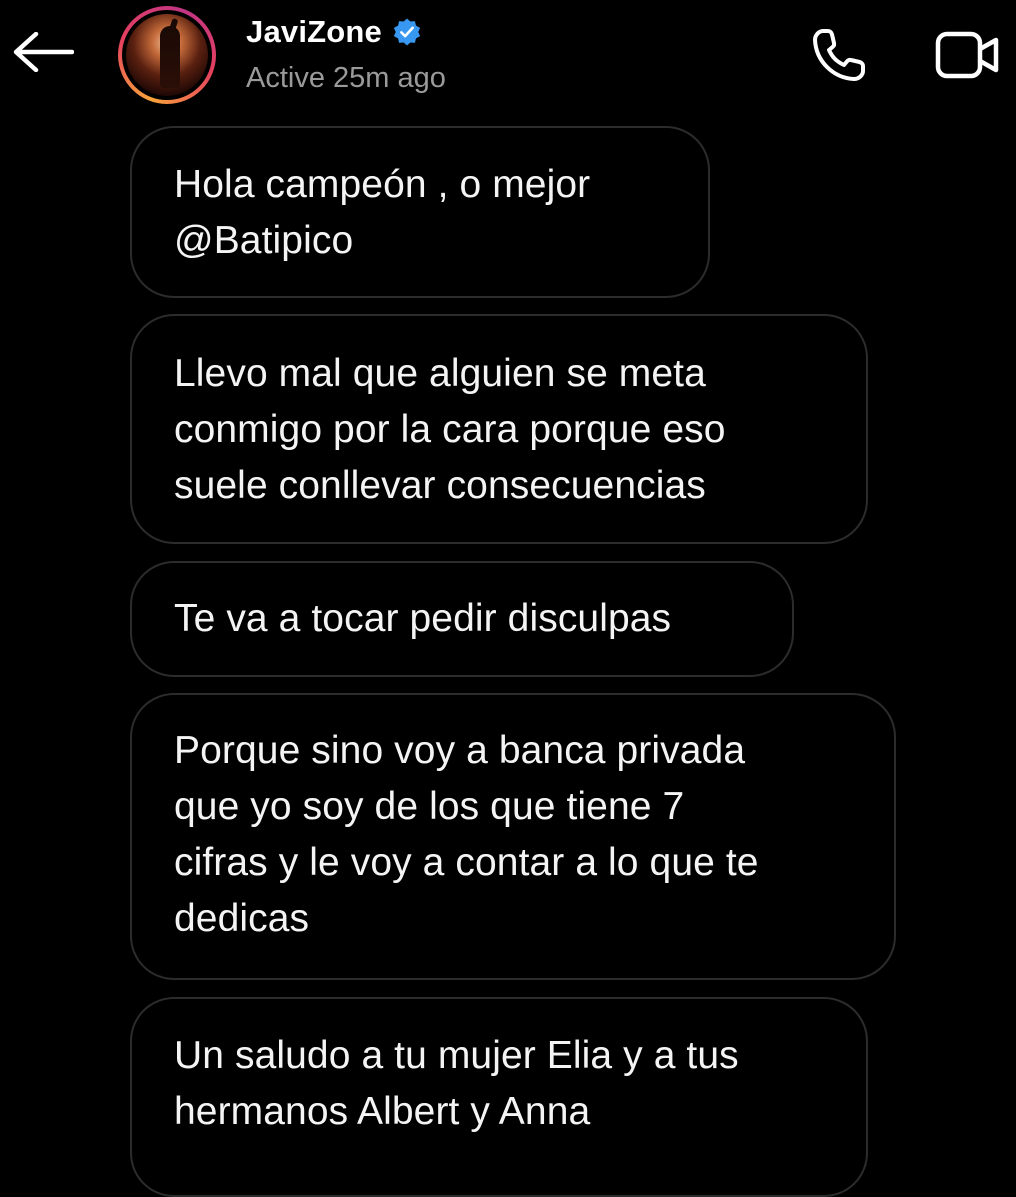 The image size is (1016, 1197). I want to click on avatar, so click(167, 55).